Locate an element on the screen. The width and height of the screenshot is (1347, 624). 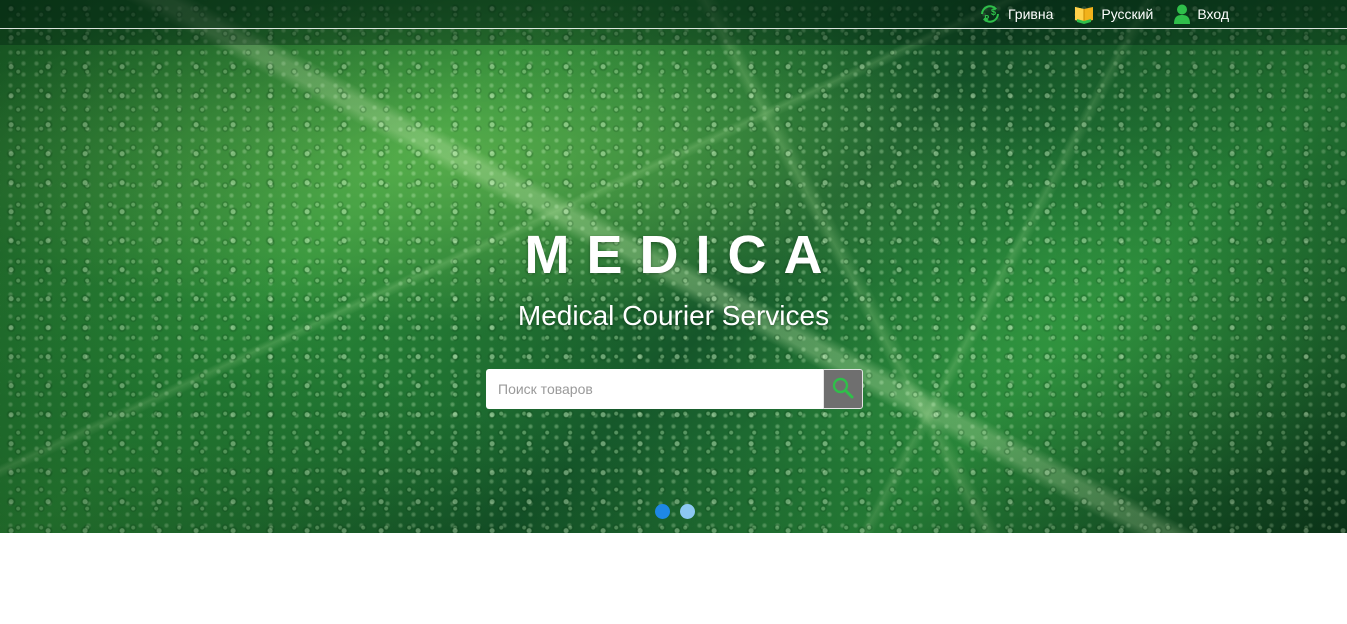
book-flag-icon is located at coordinates (1084, 14).